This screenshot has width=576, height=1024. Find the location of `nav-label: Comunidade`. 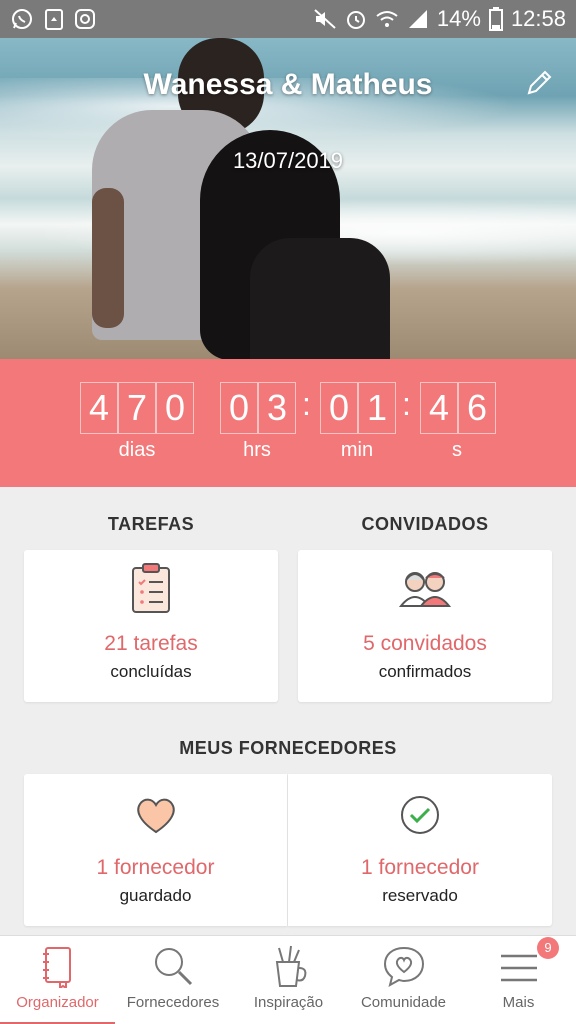

nav-label: Comunidade is located at coordinates (403, 1002).